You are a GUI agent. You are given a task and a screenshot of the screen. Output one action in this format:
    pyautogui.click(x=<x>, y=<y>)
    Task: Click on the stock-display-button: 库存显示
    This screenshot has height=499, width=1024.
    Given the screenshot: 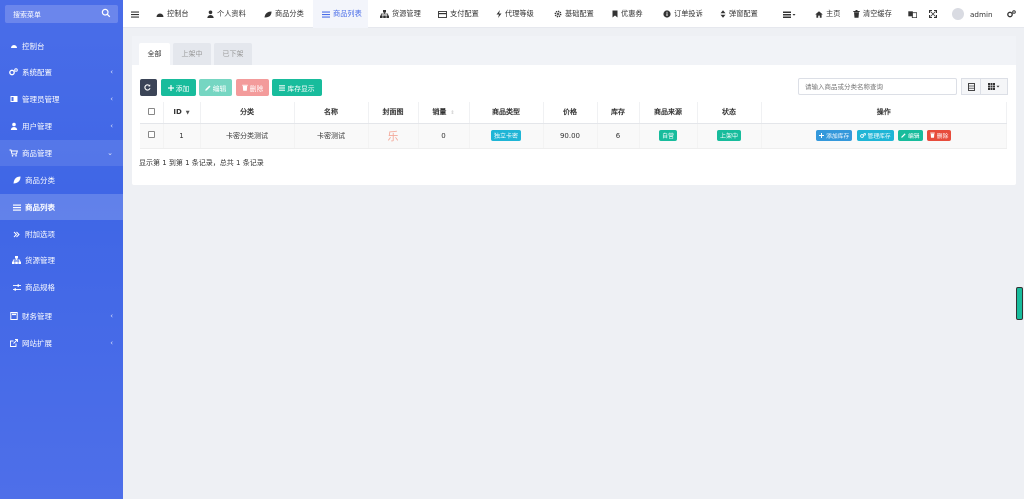 What is the action you would take?
    pyautogui.click(x=297, y=87)
    